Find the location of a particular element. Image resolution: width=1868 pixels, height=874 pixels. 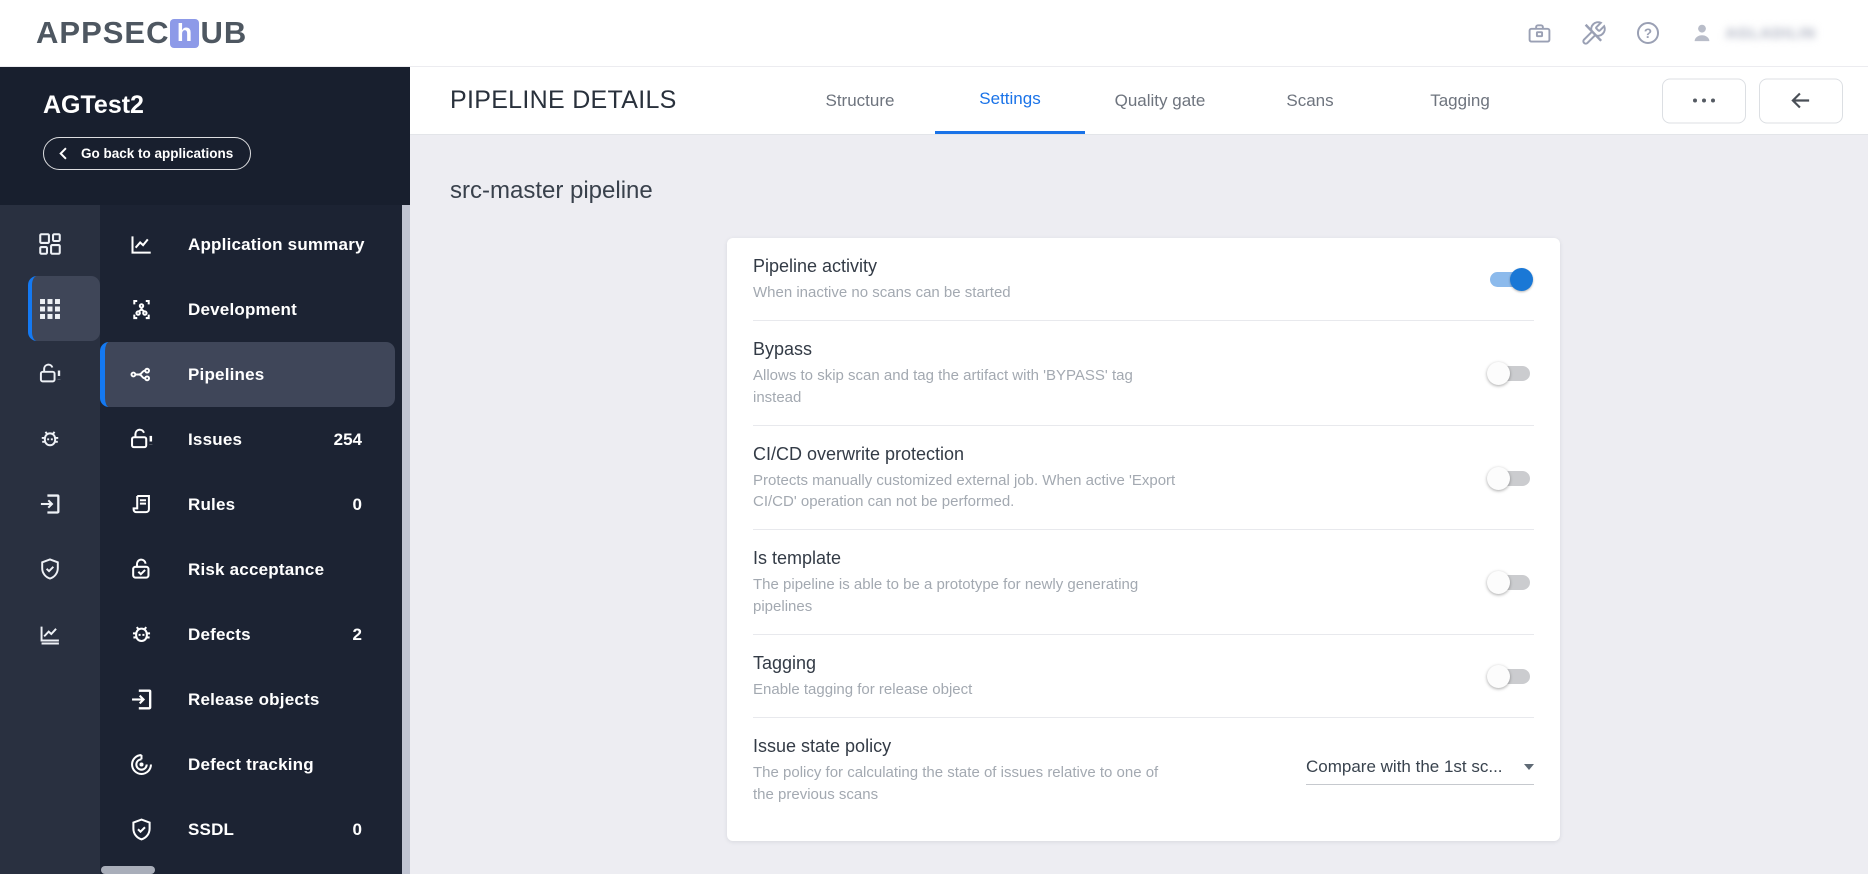

sidebar-item-label: Defects is located at coordinates (219, 634).